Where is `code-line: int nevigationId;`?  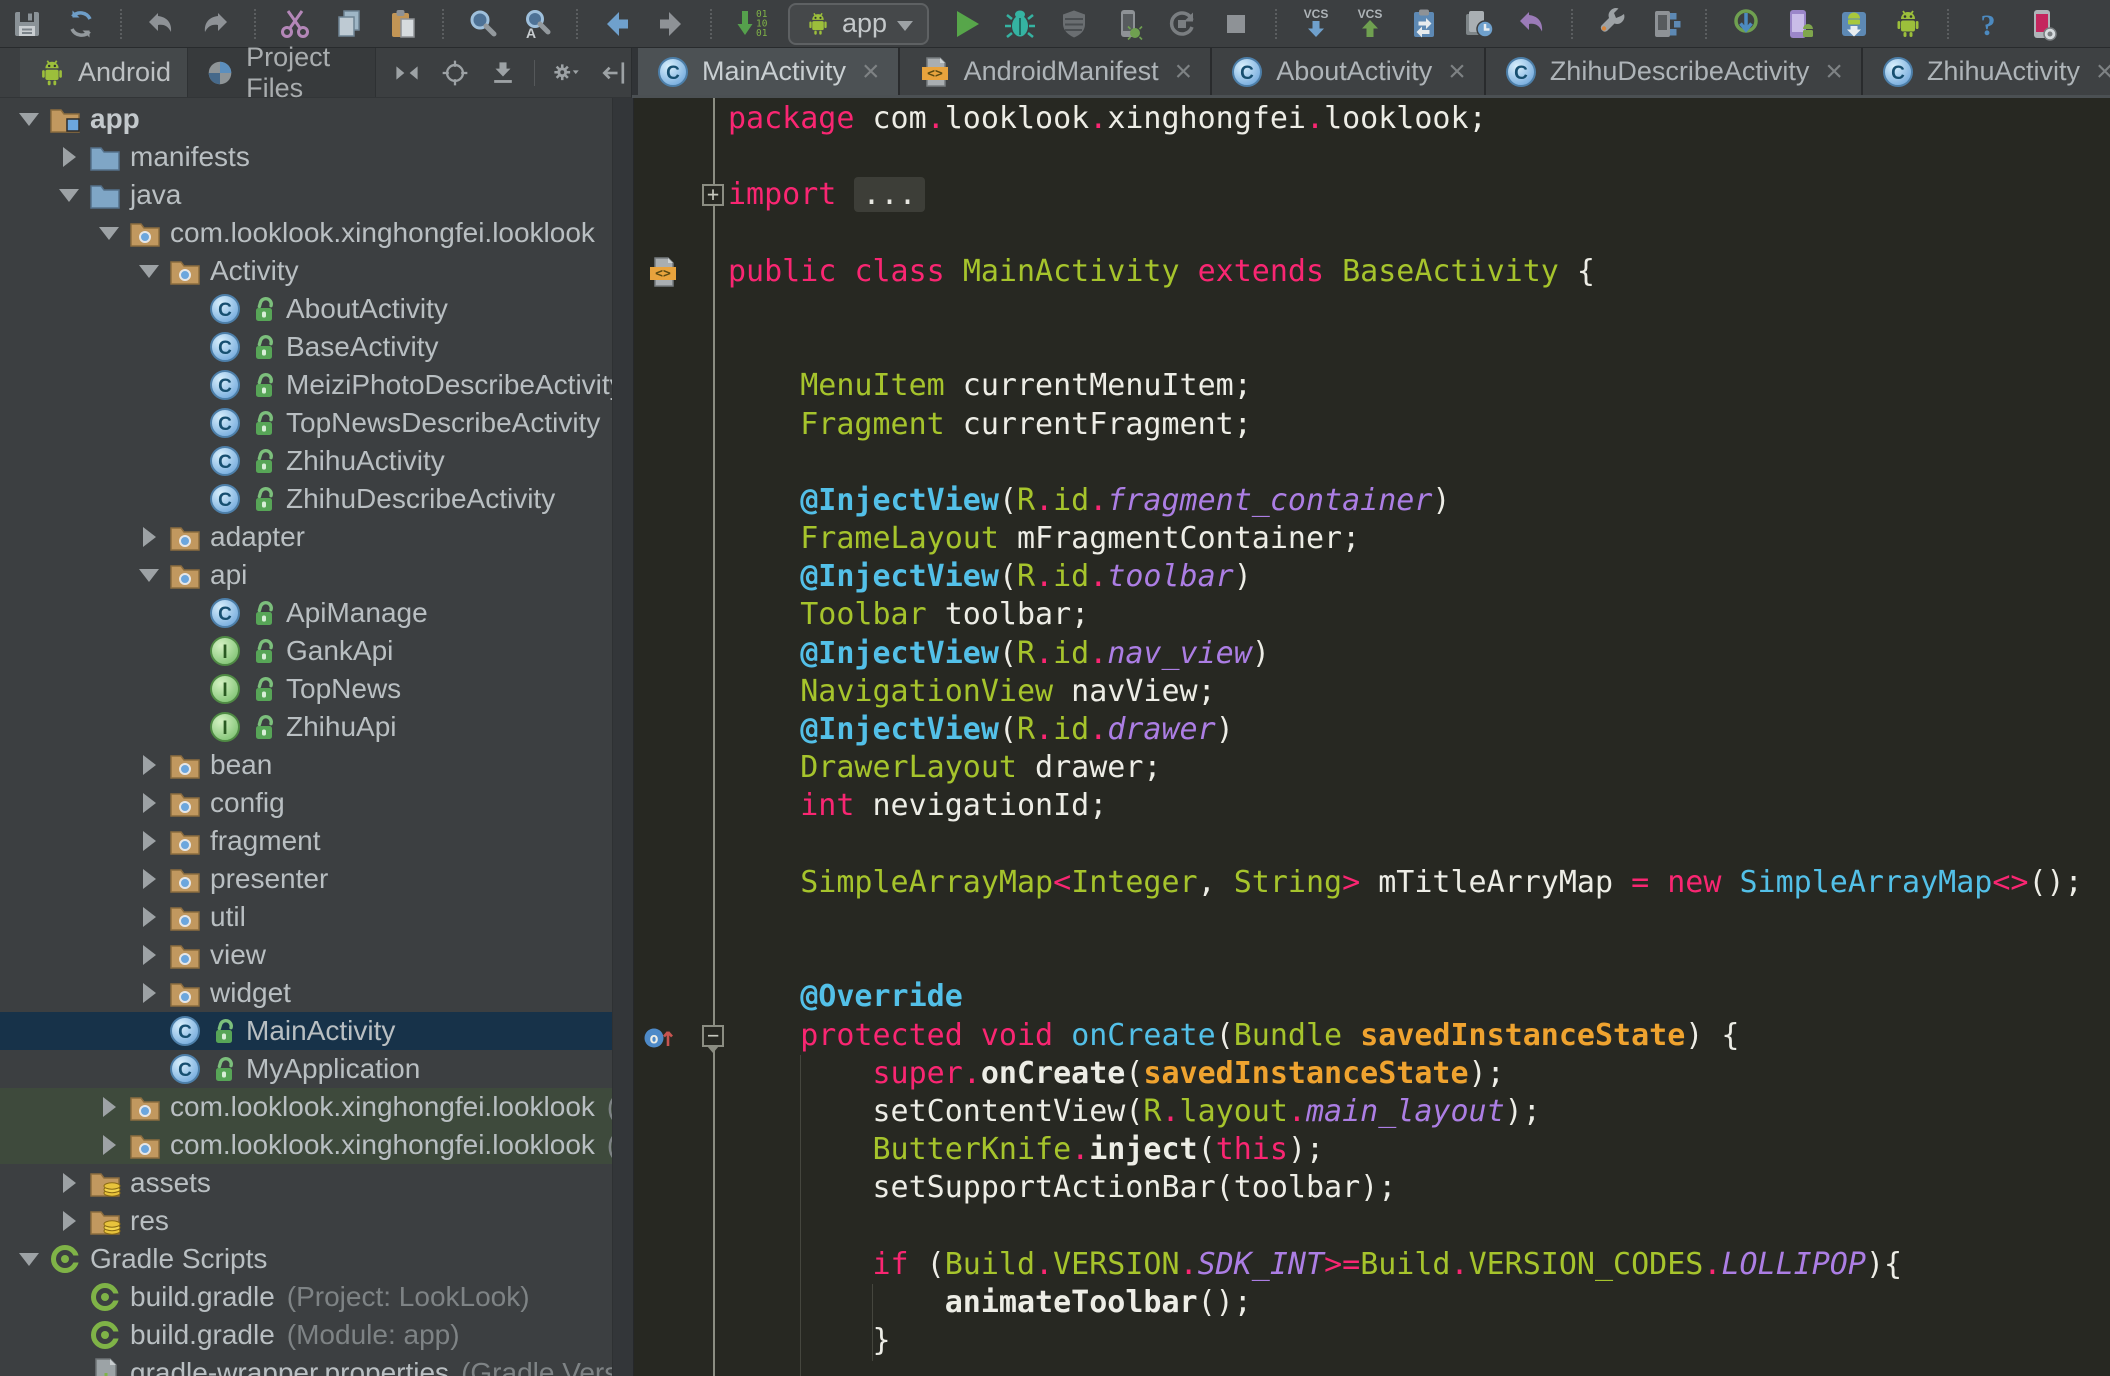 code-line: int nevigationId; is located at coordinates (1372, 806).